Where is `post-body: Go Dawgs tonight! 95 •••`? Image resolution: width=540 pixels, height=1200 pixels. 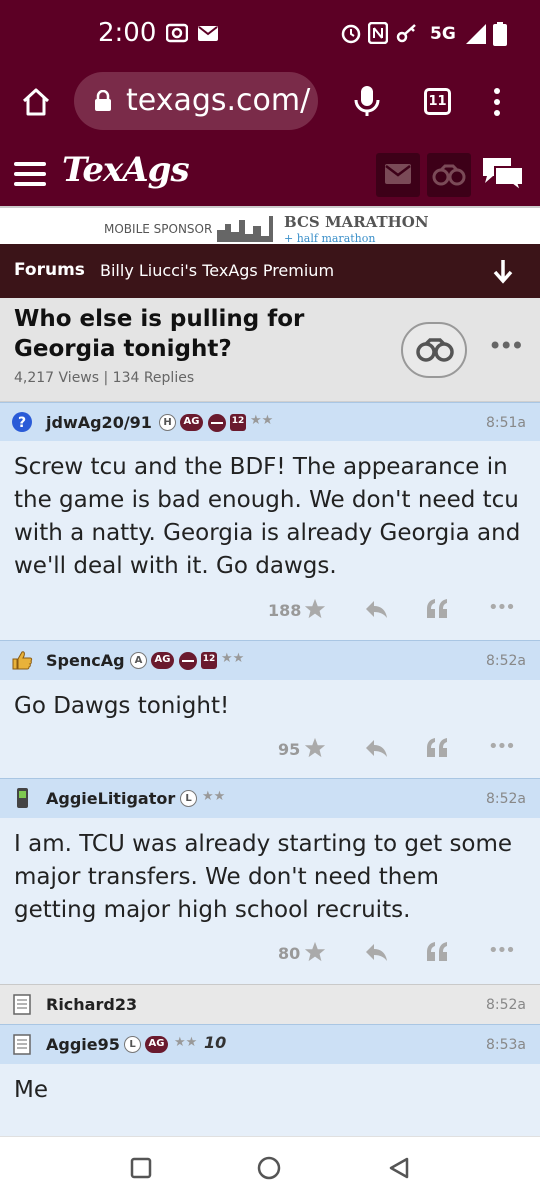 post-body: Go Dawgs tonight! 95 ••• is located at coordinates (270, 729).